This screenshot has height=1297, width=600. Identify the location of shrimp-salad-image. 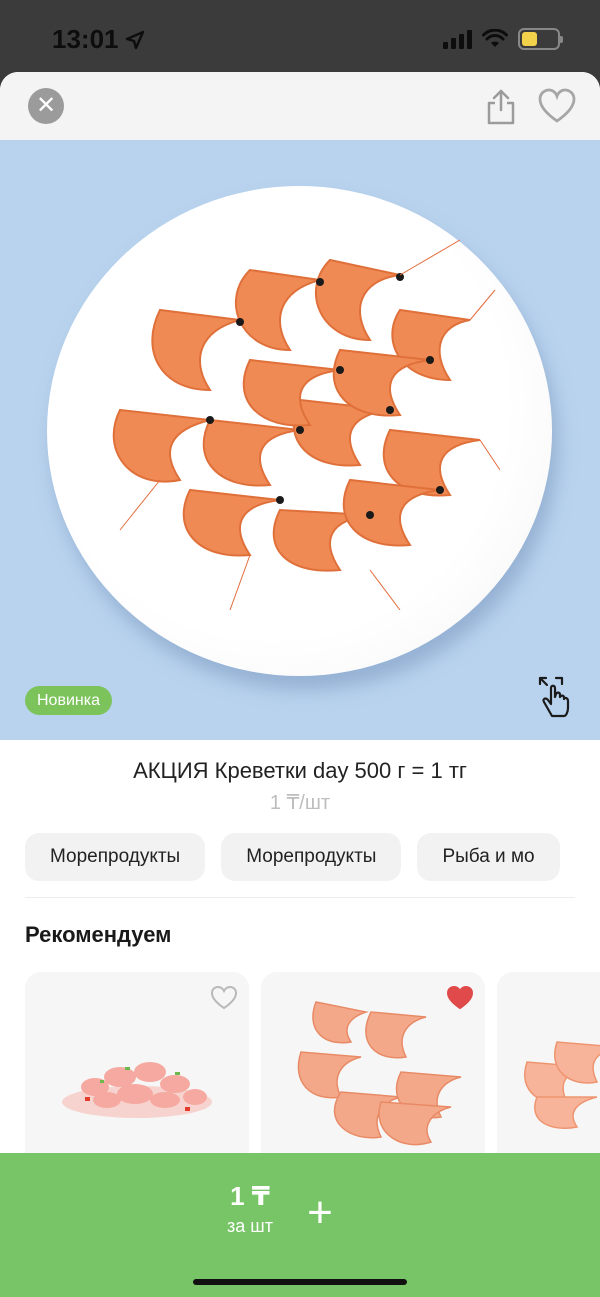
(137, 1090).